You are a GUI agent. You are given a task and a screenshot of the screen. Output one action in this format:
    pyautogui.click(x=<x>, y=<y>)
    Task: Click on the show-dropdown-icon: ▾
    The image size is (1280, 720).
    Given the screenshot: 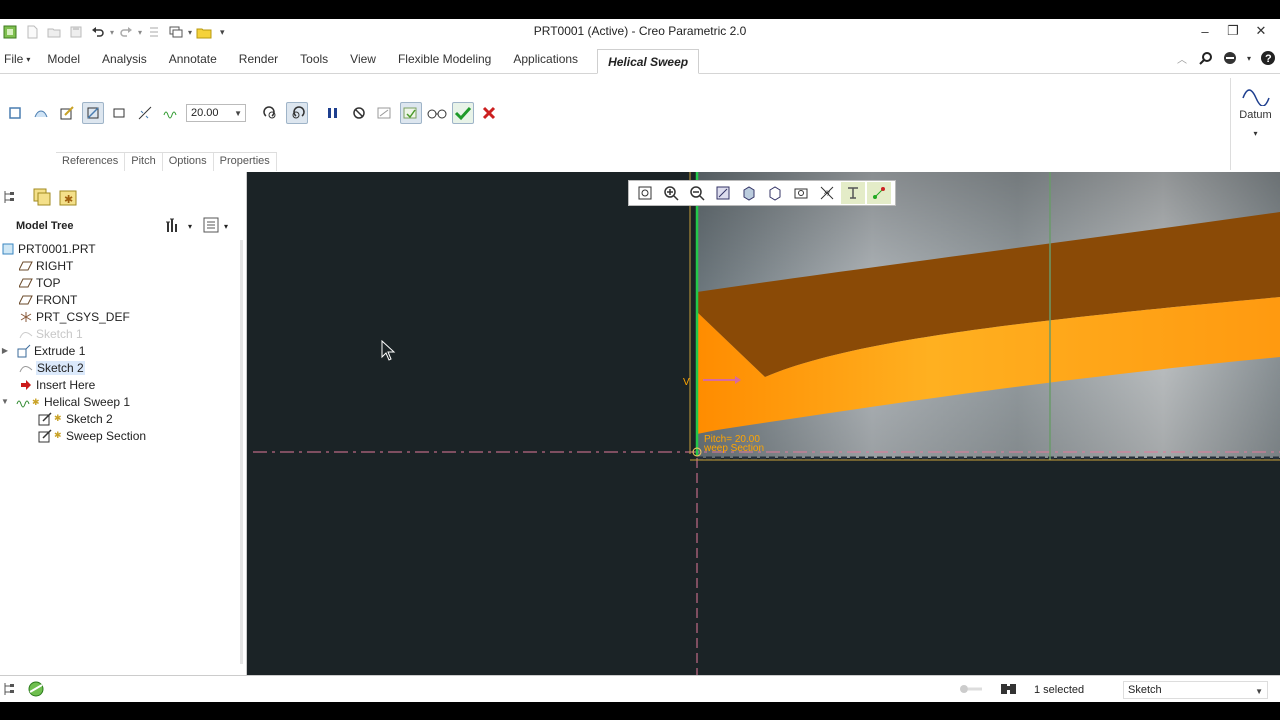 What is the action you would take?
    pyautogui.click(x=226, y=226)
    